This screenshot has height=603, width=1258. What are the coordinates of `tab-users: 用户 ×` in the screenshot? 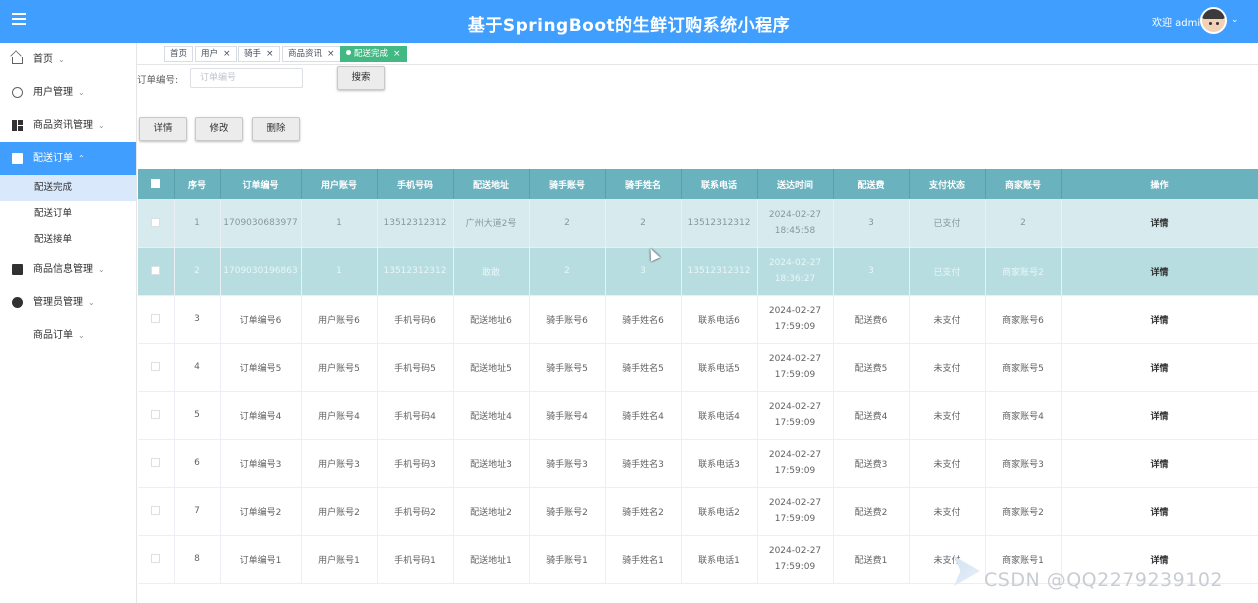 It's located at (216, 54).